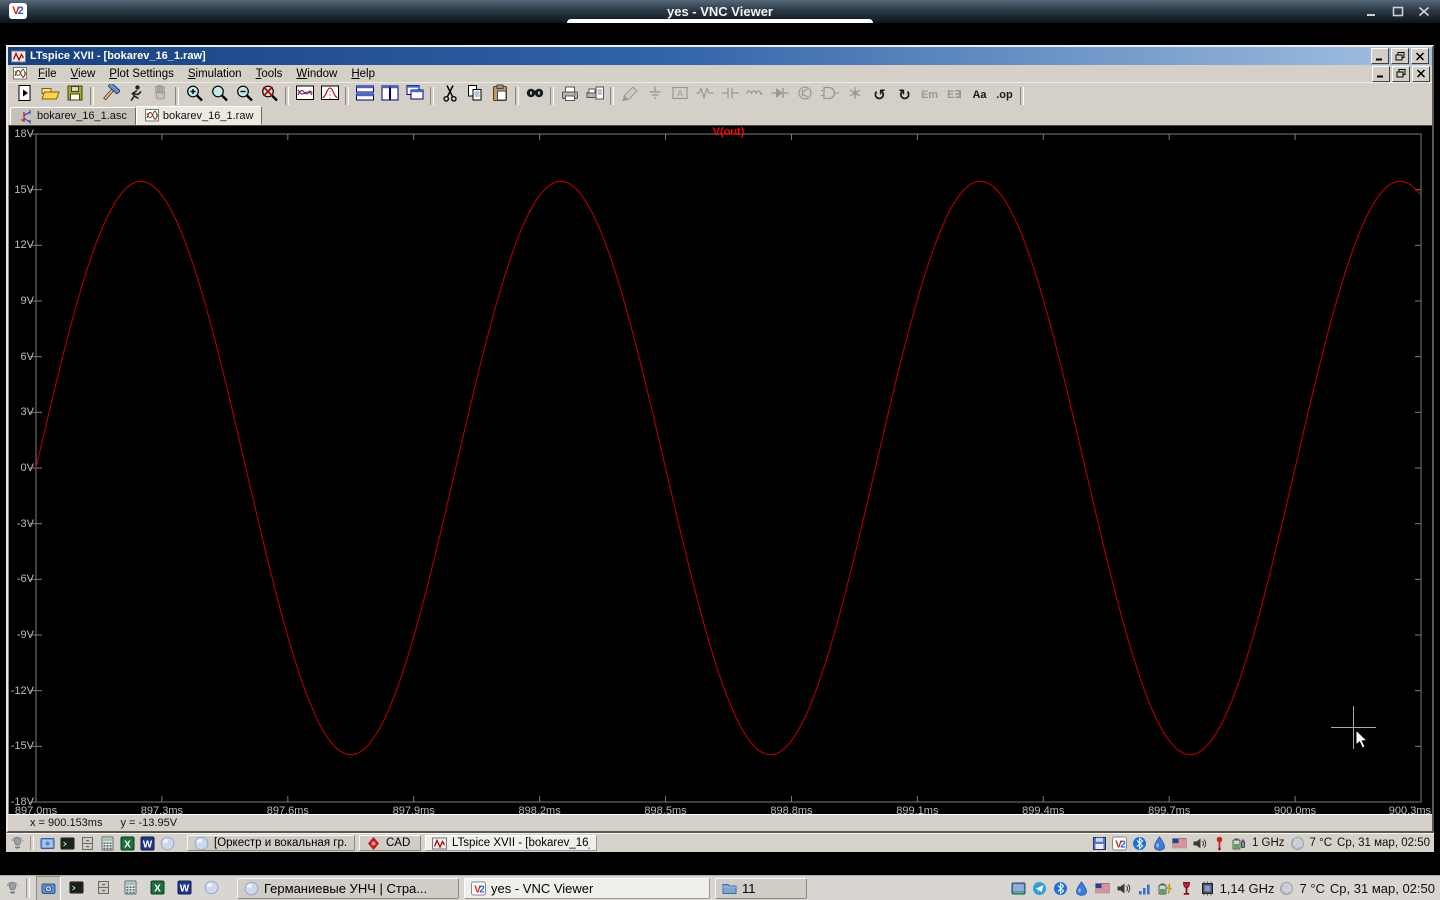  What do you see at coordinates (269, 95) in the screenshot?
I see `zoom-full-button` at bounding box center [269, 95].